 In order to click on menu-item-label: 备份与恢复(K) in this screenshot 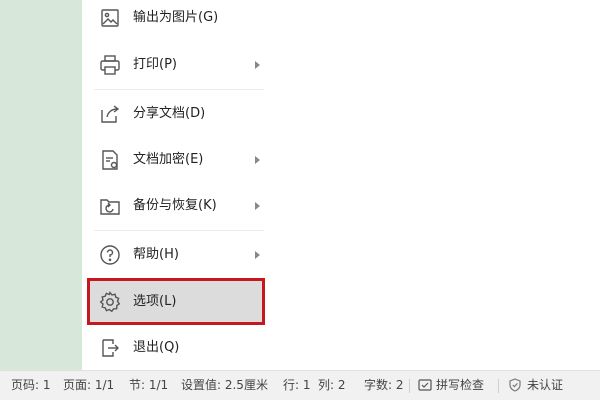, I will do `click(175, 205)`.